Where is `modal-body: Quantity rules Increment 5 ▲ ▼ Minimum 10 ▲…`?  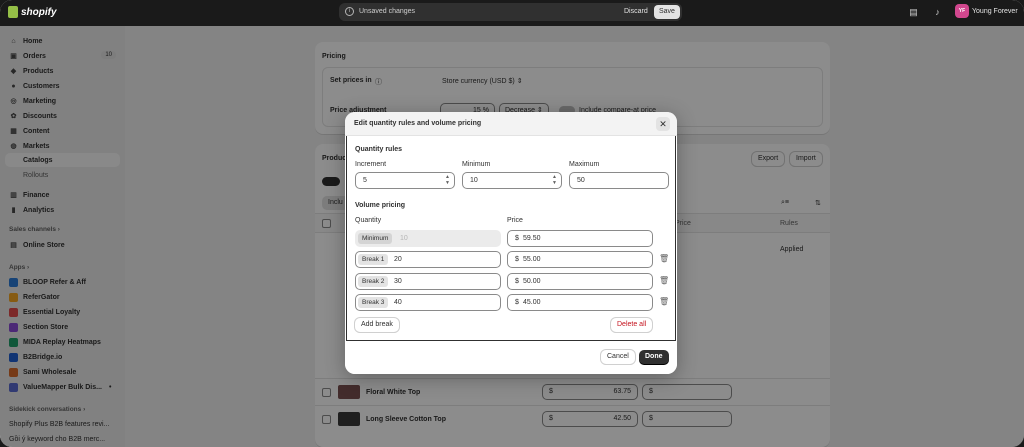 modal-body: Quantity rules Increment 5 ▲ ▼ Minimum 10 ▲… is located at coordinates (511, 238).